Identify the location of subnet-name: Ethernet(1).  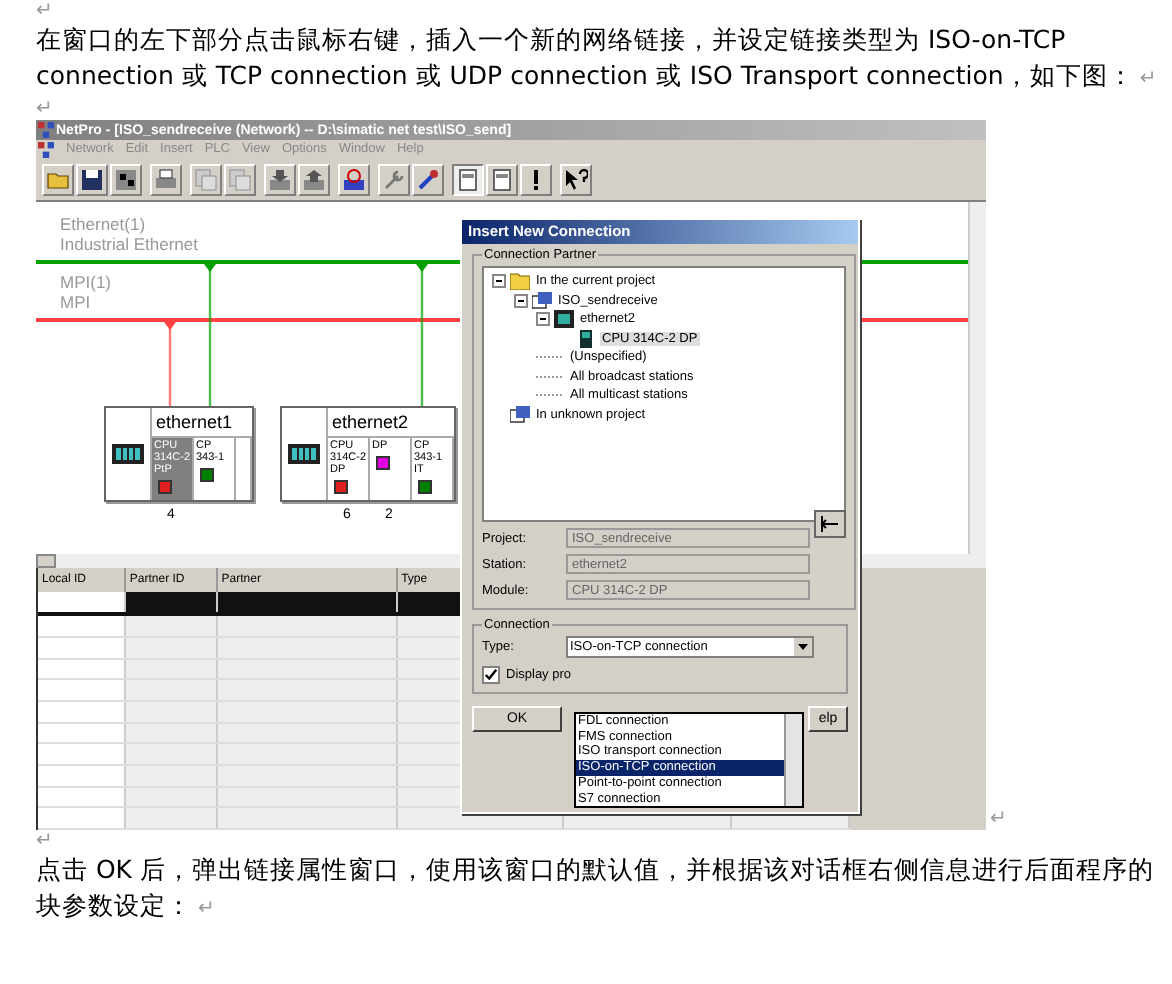
(104, 224).